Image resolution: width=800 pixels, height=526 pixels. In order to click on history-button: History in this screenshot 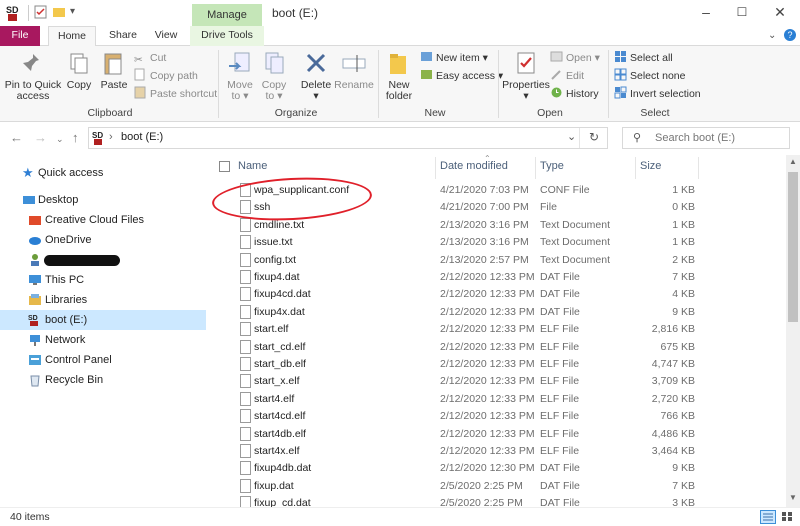, I will do `click(574, 94)`.